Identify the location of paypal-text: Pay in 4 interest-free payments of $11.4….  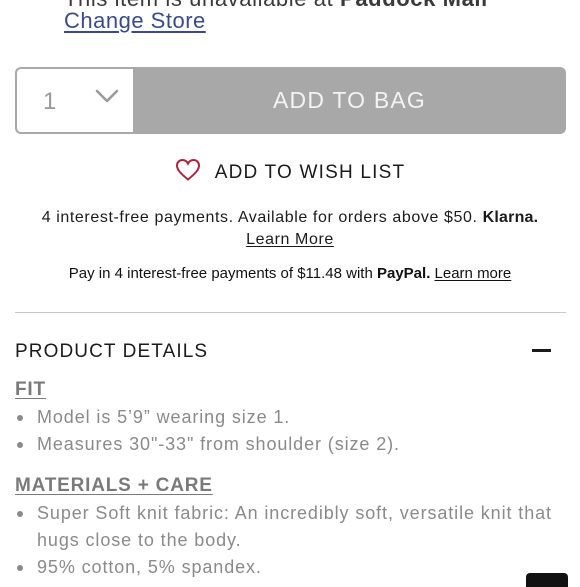
(220, 273).